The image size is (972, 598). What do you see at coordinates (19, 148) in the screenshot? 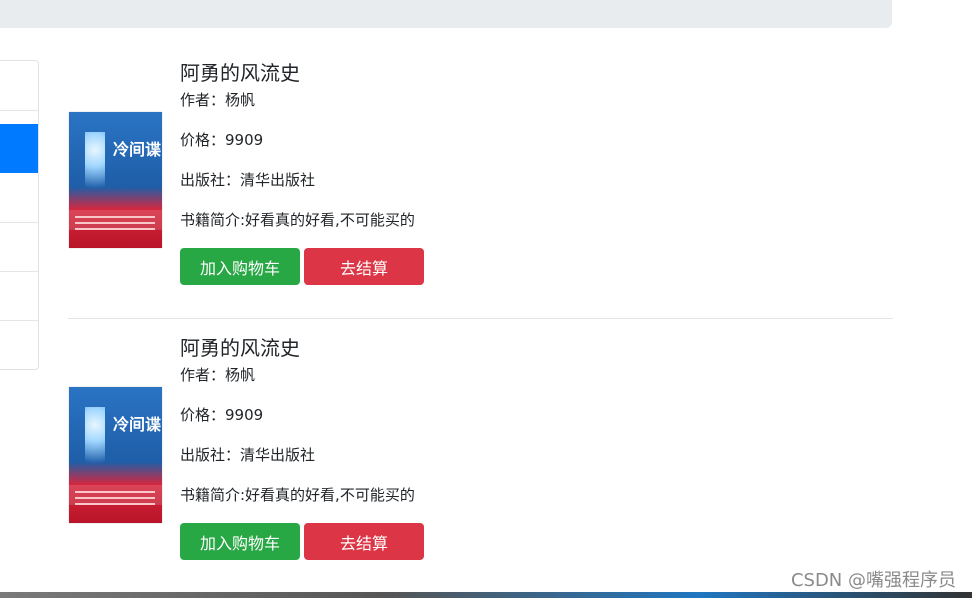
I see `sidebar-item-active` at bounding box center [19, 148].